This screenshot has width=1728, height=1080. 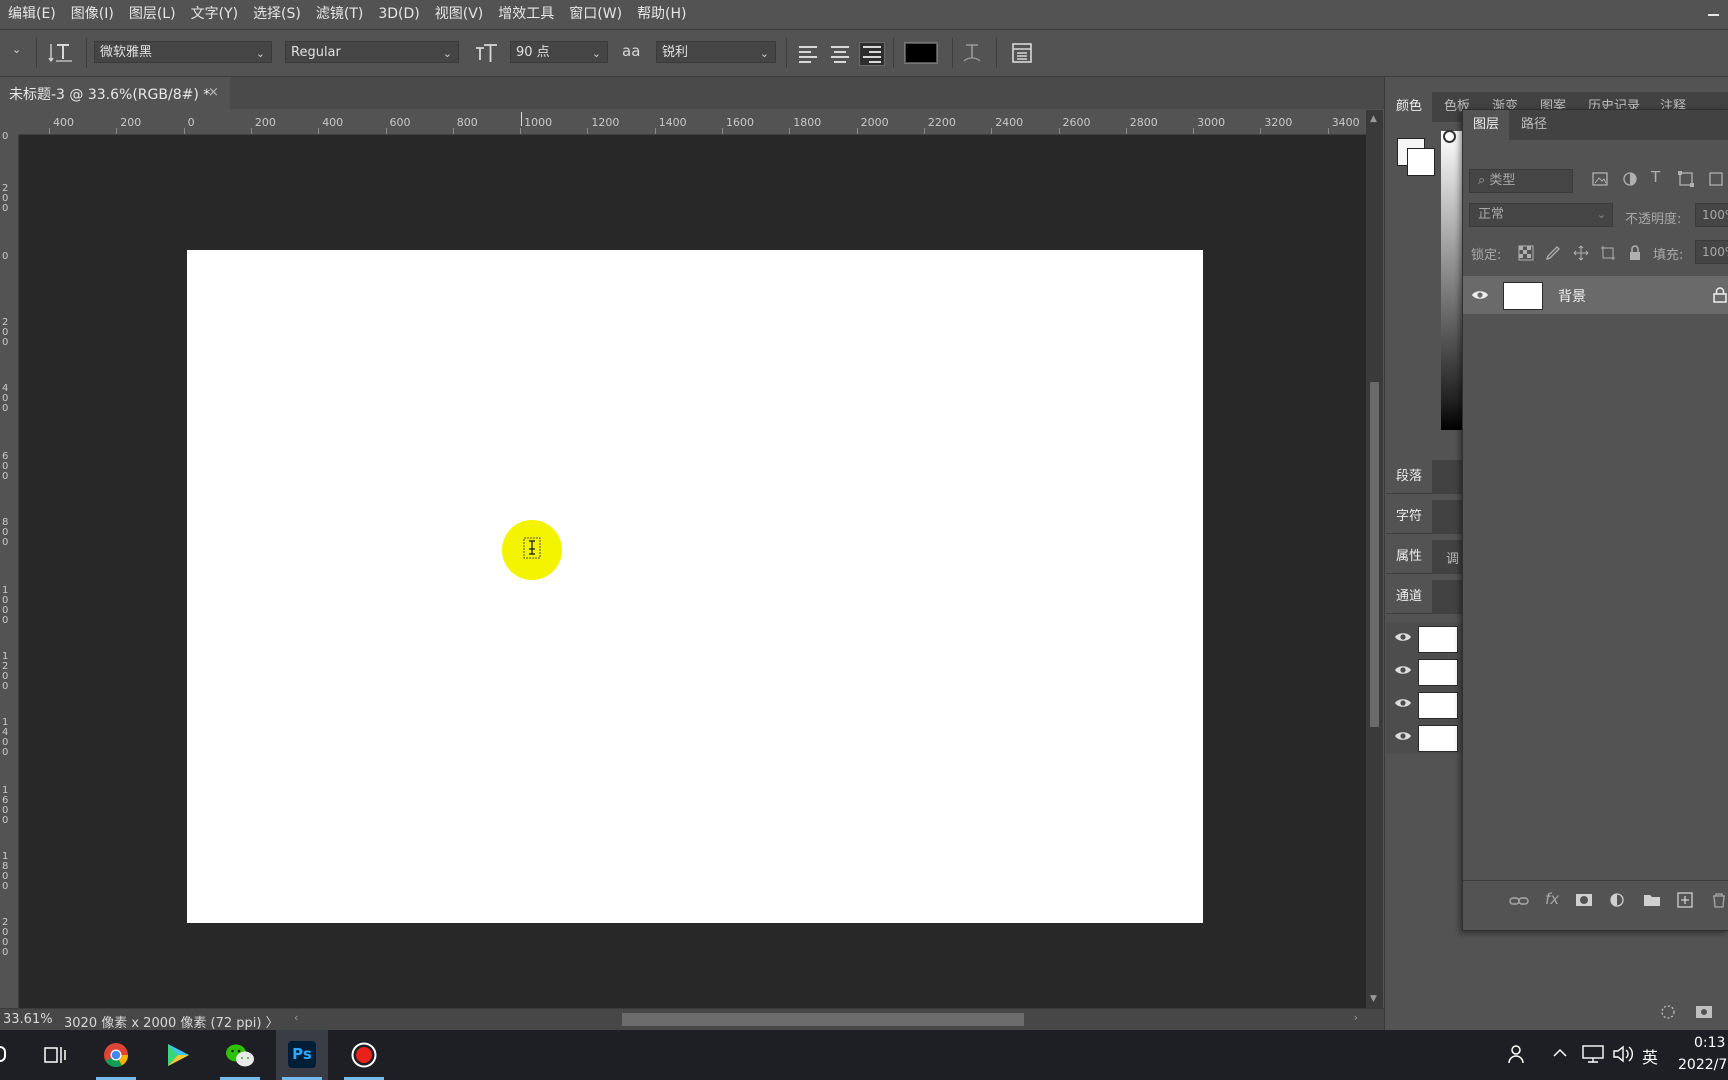 I want to click on scroll-down-icon: ▼, so click(x=1373, y=999).